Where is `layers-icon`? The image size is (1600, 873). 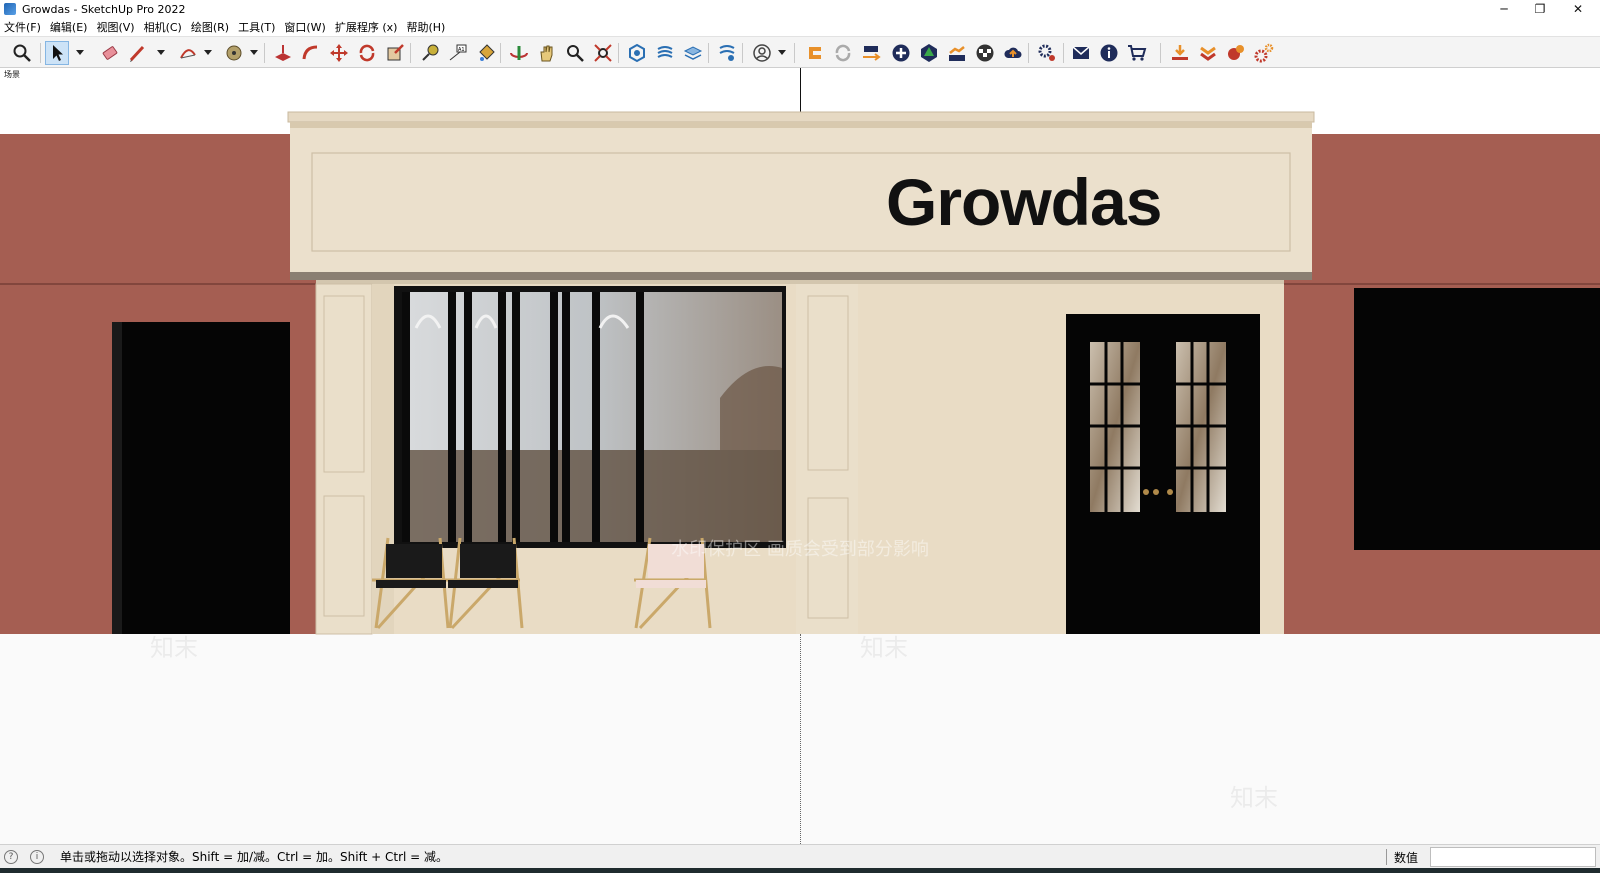 layers-icon is located at coordinates (693, 53).